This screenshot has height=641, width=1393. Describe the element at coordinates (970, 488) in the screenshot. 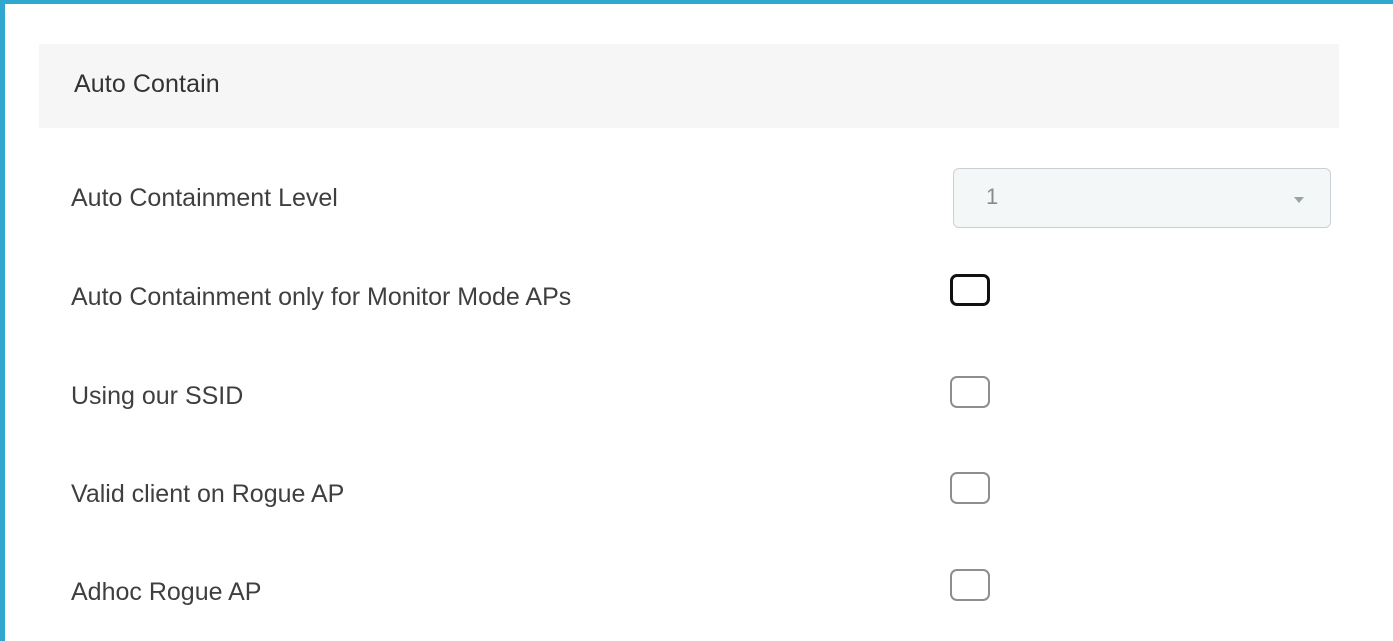

I see `valid-client-rogue-ap-checkbox` at that location.